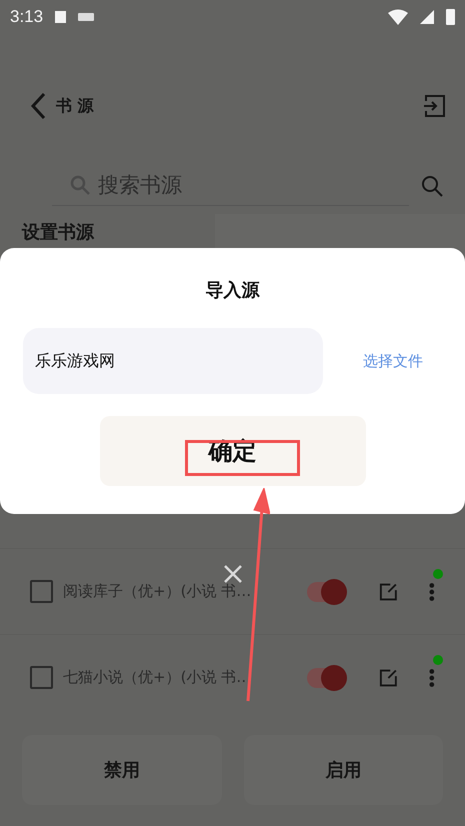  Describe the element at coordinates (434, 106) in the screenshot. I see `import-icon` at that location.